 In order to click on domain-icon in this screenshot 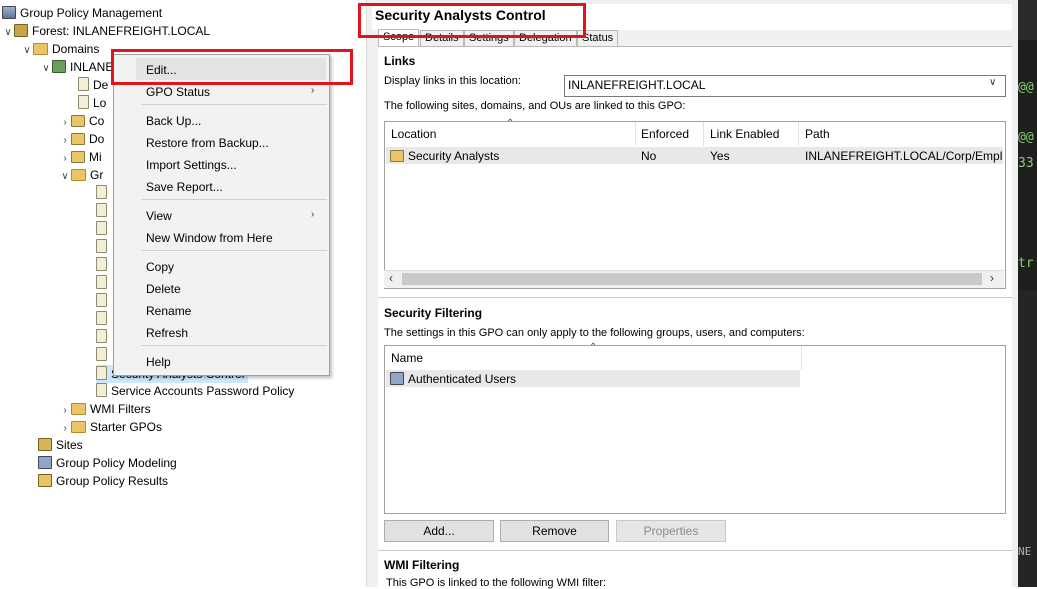, I will do `click(59, 66)`.